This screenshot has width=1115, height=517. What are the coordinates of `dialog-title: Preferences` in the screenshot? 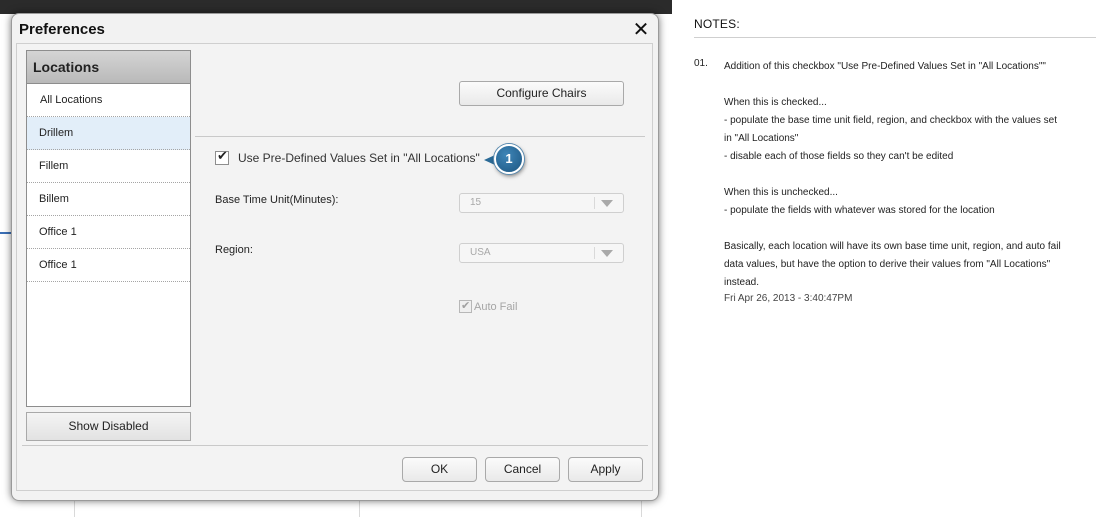 It's located at (62, 29).